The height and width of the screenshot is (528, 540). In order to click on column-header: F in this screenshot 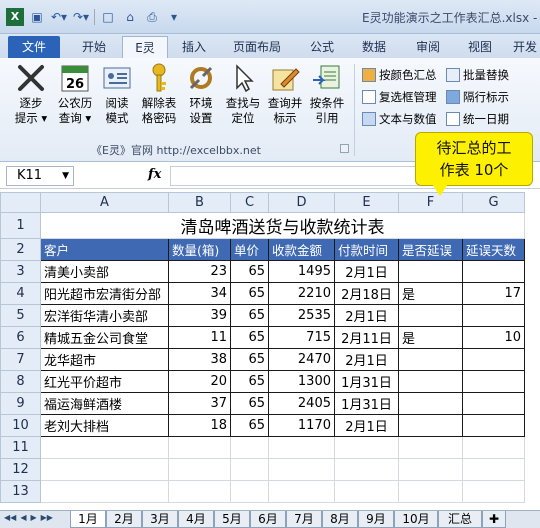, I will do `click(430, 202)`.